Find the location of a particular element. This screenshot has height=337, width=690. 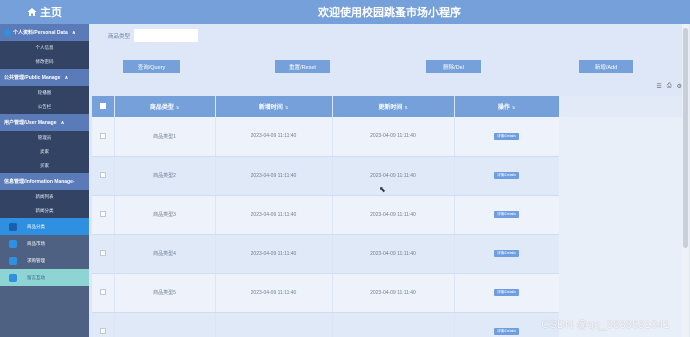

page-title: 欢迎使用校园跳蚤市场小程序 is located at coordinates (389, 13).